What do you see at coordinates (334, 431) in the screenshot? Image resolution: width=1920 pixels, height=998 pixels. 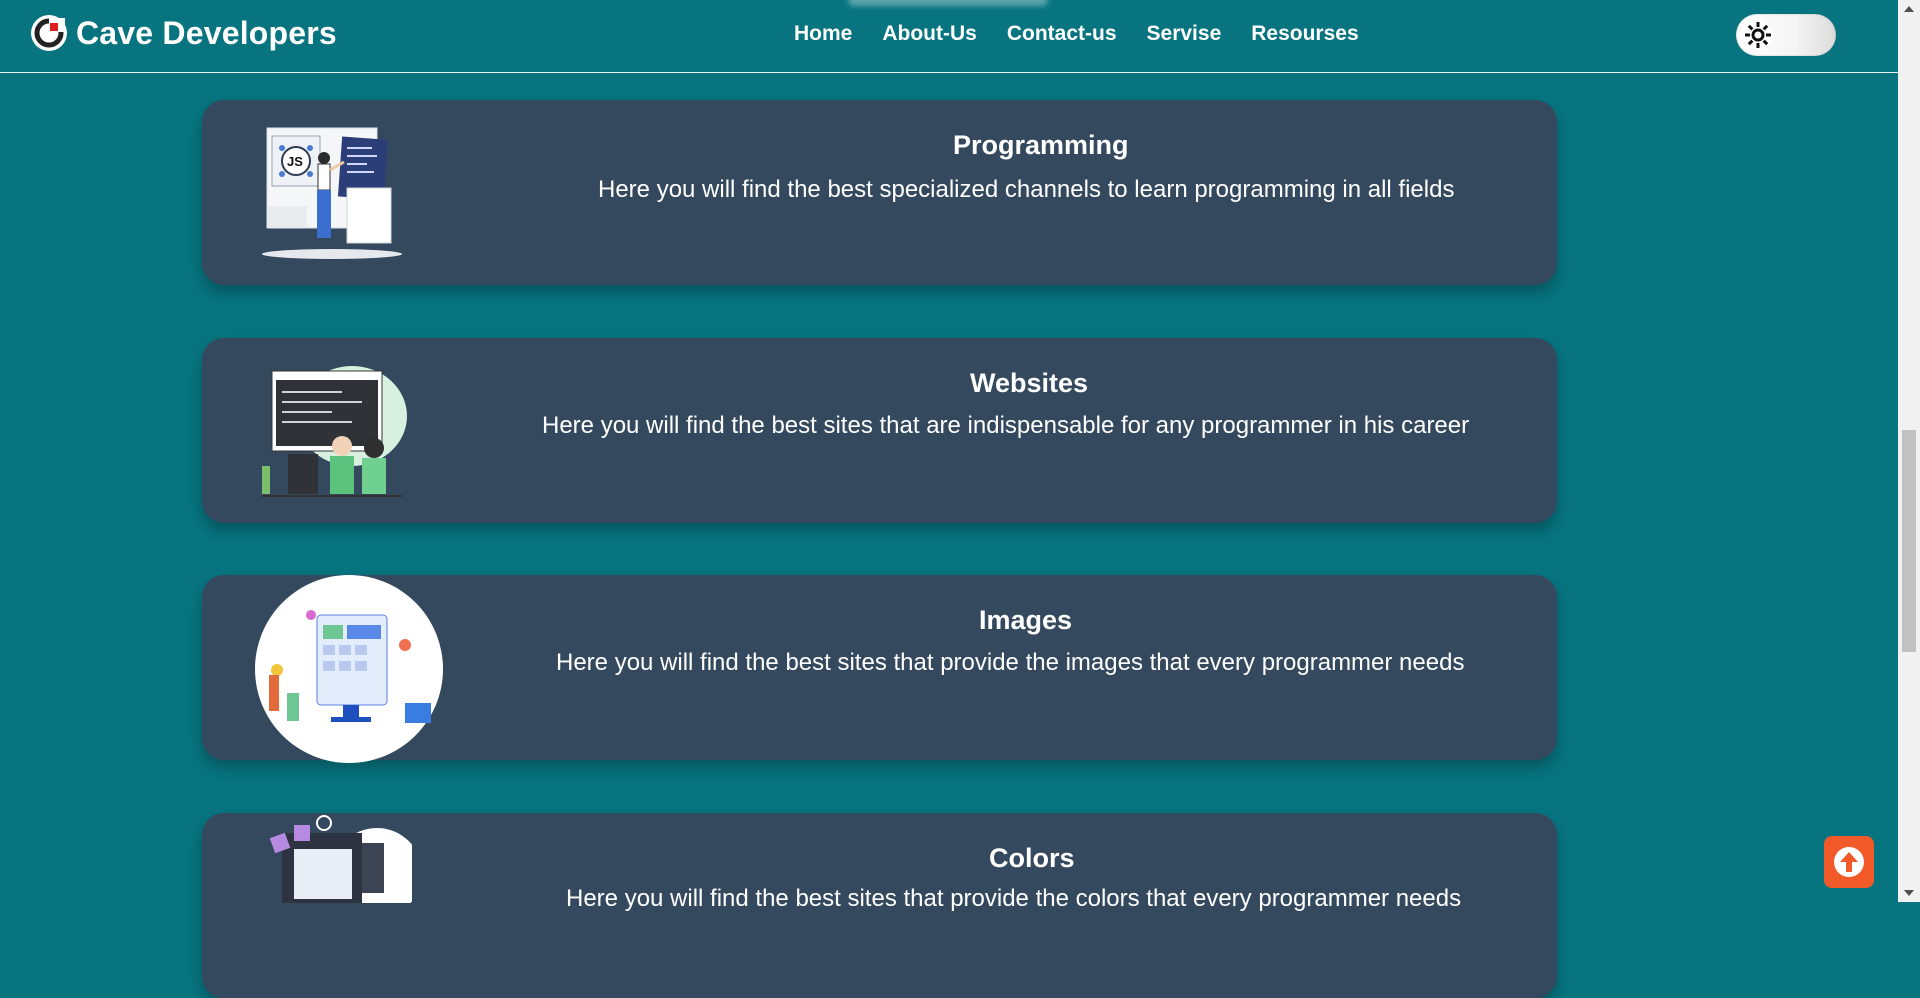 I see `websites-illustration` at bounding box center [334, 431].